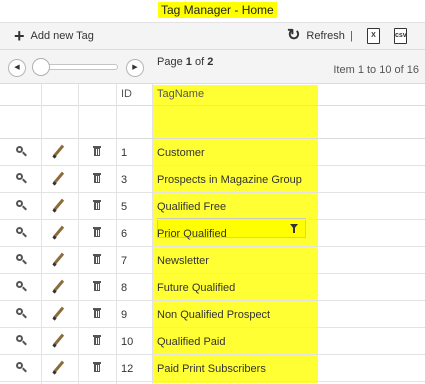 This screenshot has width=425, height=384. I want to click on table-row: 5 Qualified Free, so click(212, 206).